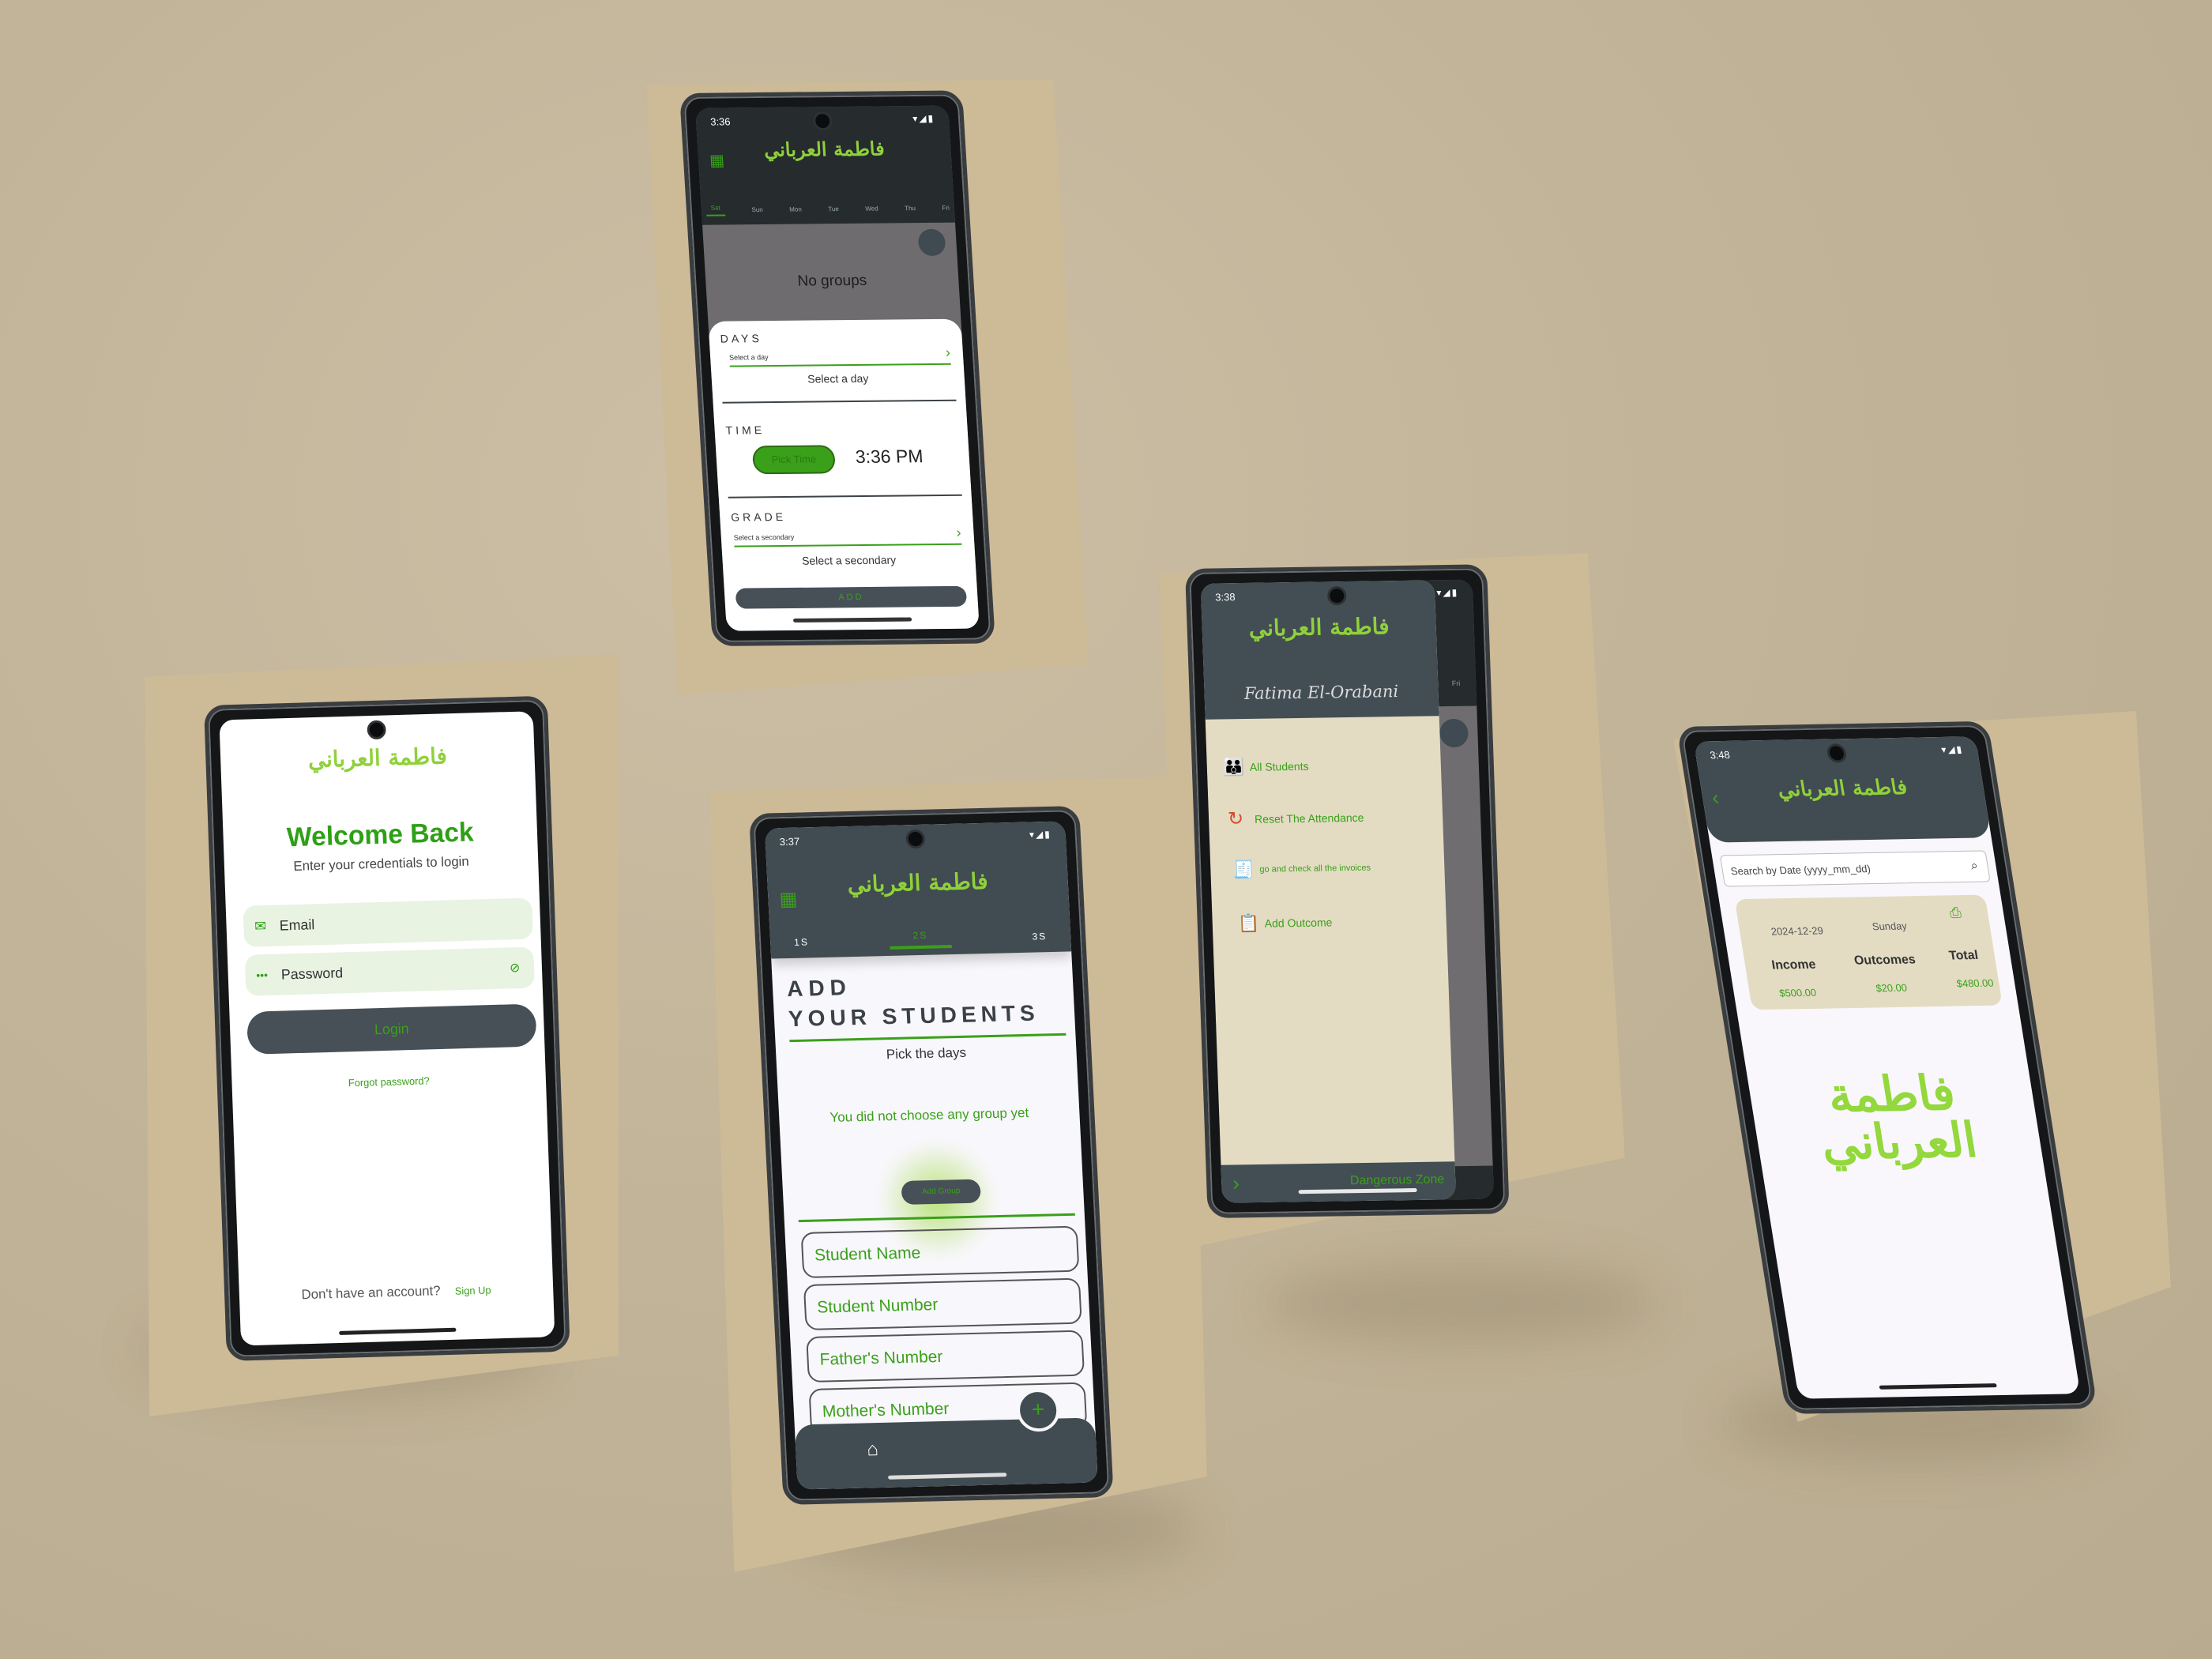  What do you see at coordinates (392, 1029) in the screenshot?
I see `login-button: Login` at bounding box center [392, 1029].